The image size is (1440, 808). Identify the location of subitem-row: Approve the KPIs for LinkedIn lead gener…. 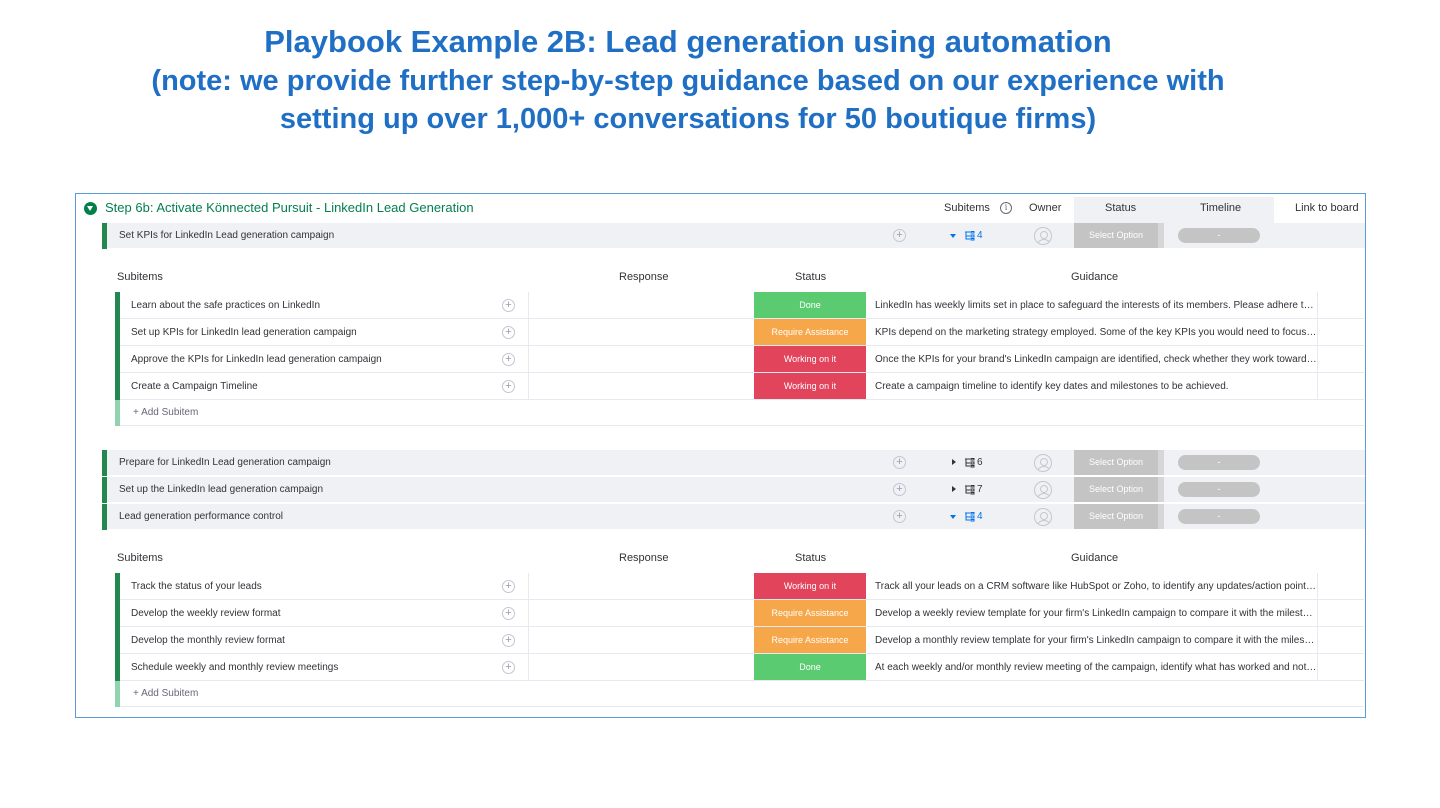
(739, 359).